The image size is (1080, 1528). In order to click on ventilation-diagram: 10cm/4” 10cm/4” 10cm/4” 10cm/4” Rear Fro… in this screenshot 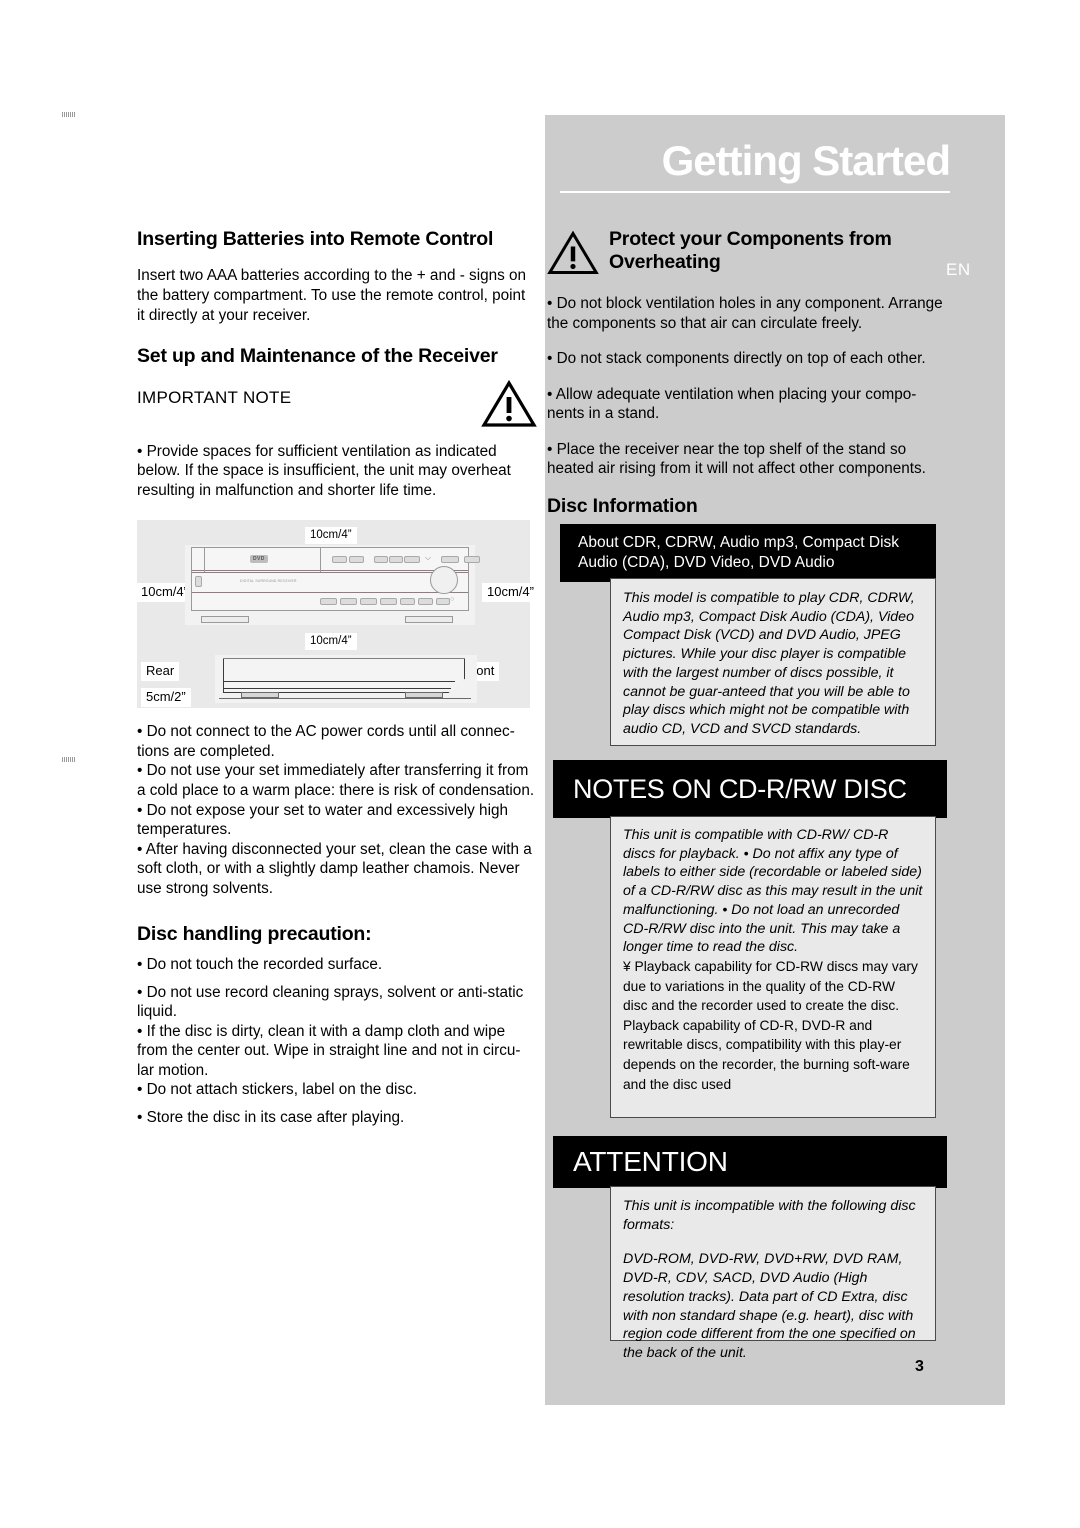, I will do `click(337, 614)`.